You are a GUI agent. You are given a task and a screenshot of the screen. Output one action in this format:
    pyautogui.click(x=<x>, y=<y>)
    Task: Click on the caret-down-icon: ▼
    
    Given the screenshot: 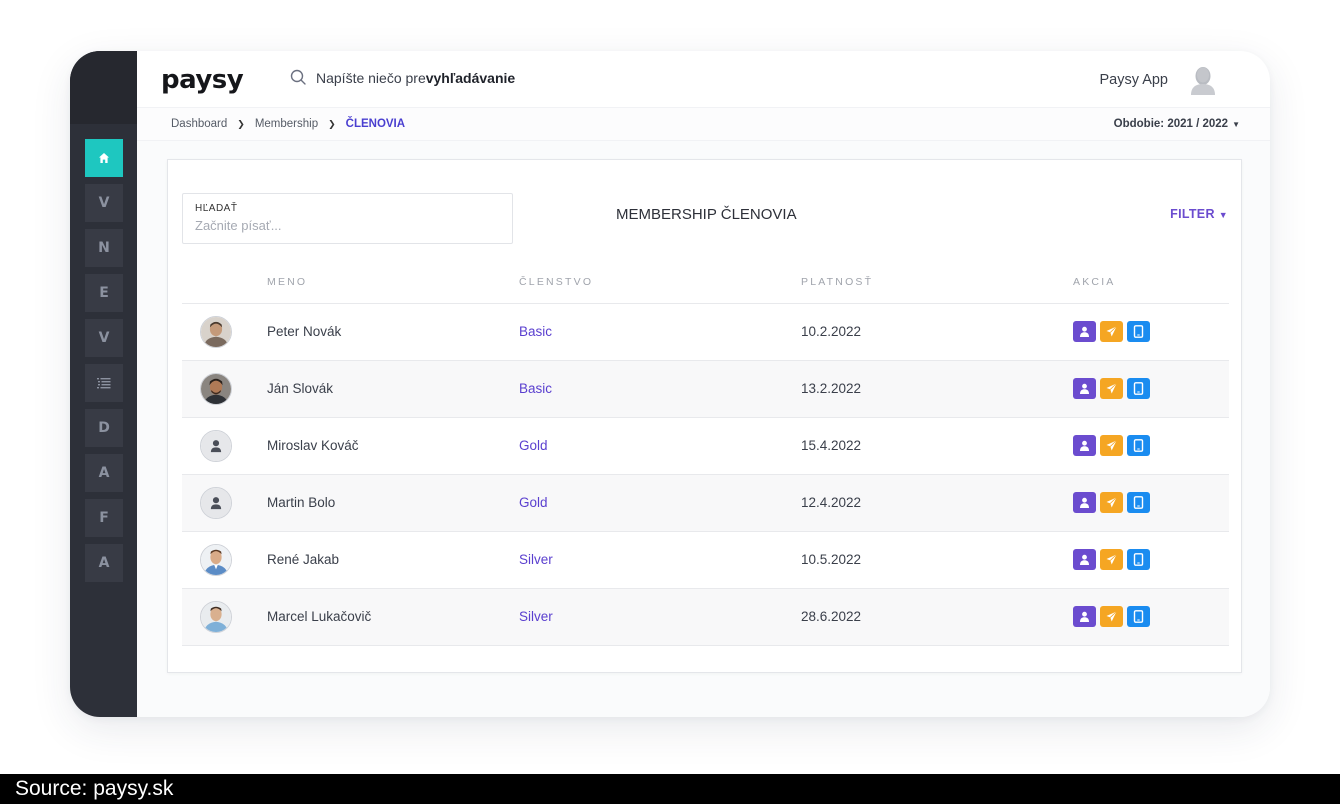 What is the action you would take?
    pyautogui.click(x=1223, y=215)
    